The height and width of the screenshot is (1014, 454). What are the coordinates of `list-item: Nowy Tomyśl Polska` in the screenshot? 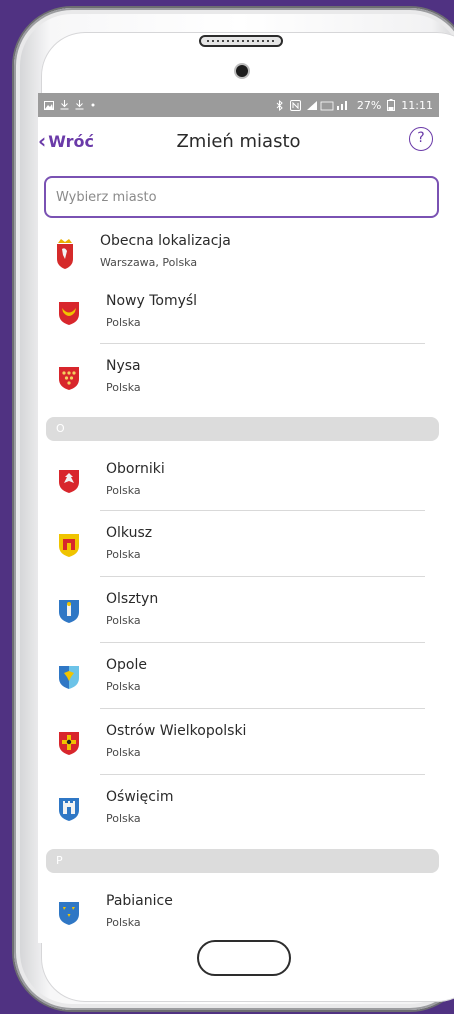 It's located at (238, 311).